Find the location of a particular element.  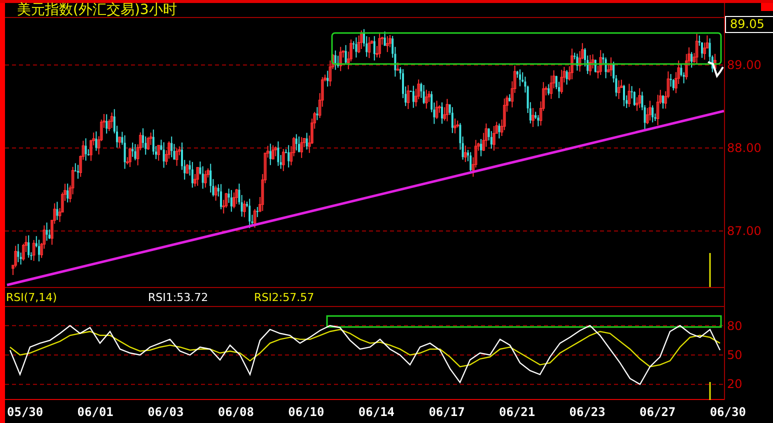

chart-title: 美元指数(外汇交易)3小时 is located at coordinates (97, 10).